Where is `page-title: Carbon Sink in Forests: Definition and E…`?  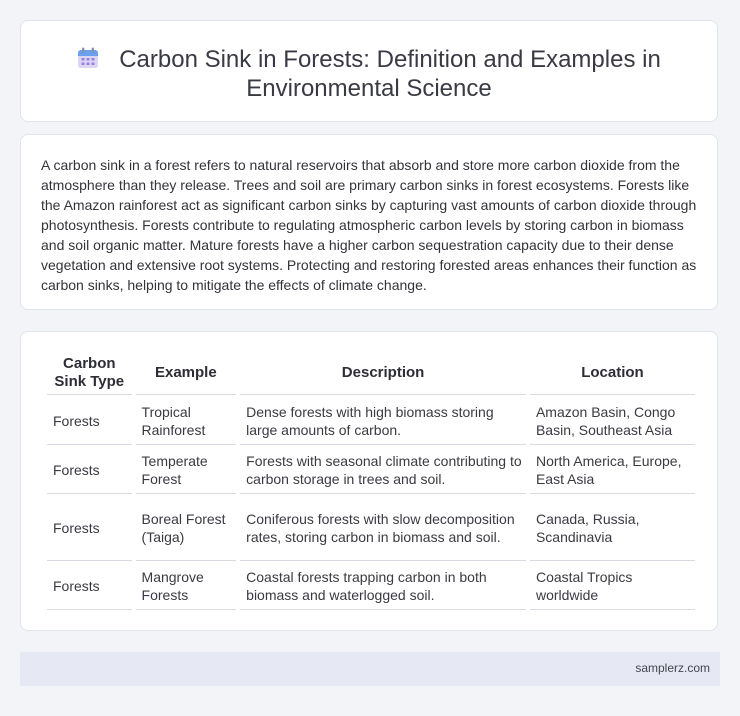
page-title: Carbon Sink in Forests: Definition and E… is located at coordinates (390, 74).